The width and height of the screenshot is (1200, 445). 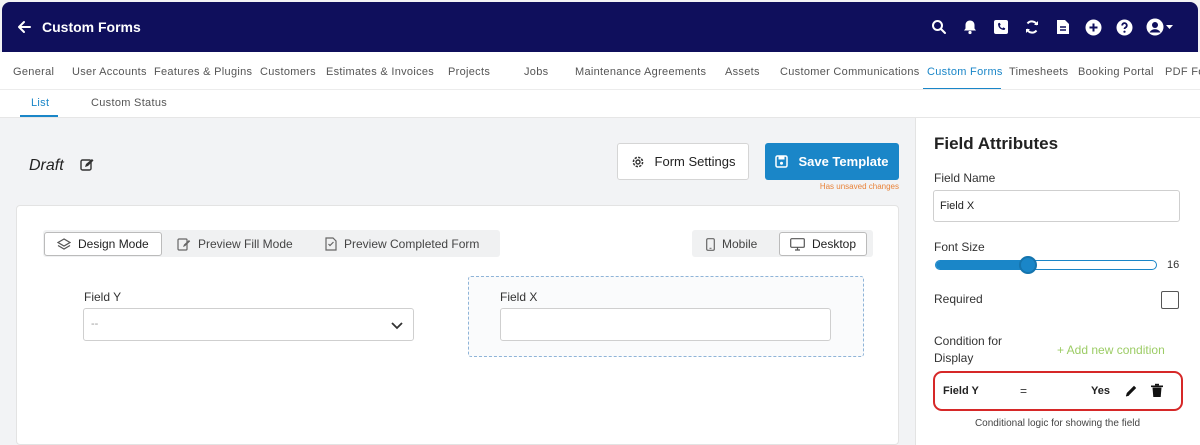 What do you see at coordinates (33, 70) in the screenshot?
I see `tab-general: General` at bounding box center [33, 70].